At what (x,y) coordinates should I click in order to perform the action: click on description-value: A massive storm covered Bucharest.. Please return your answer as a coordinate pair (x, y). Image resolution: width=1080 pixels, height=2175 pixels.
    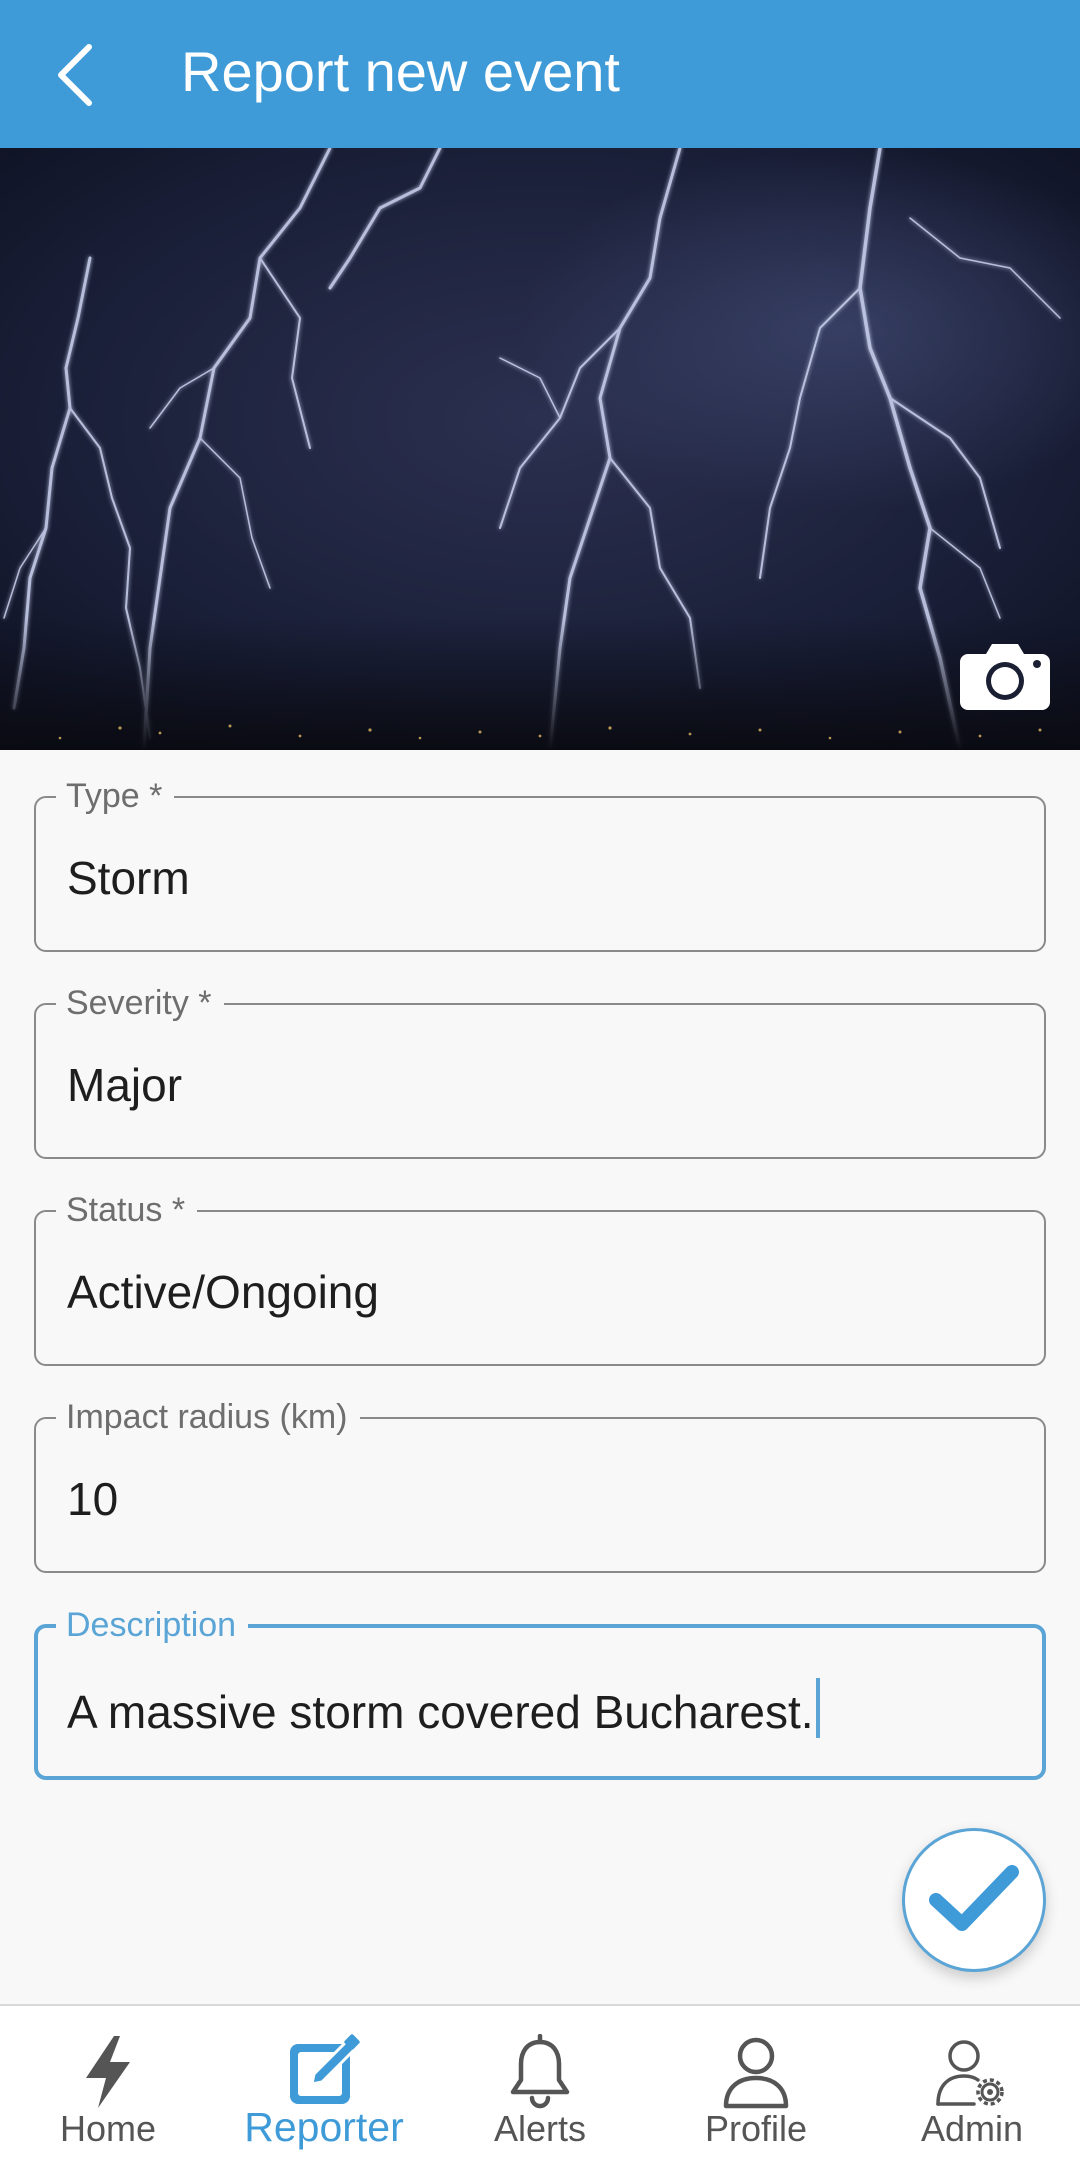
    Looking at the image, I should click on (440, 1712).